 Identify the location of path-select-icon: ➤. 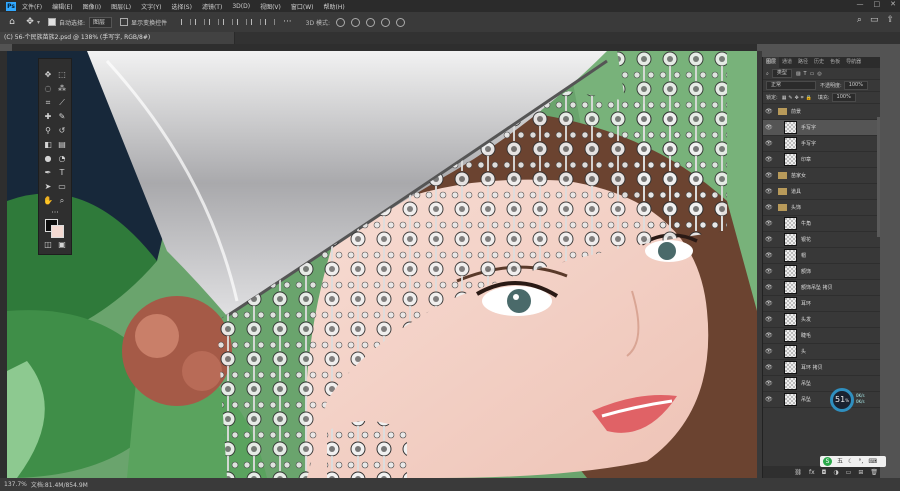
(48, 187).